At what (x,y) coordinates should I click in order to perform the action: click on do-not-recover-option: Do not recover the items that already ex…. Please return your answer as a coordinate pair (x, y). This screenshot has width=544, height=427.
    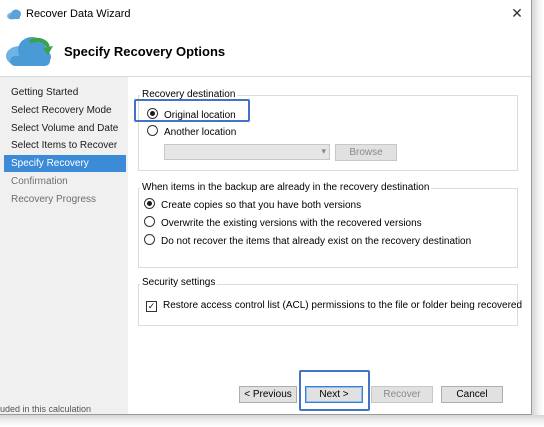
    Looking at the image, I should click on (307, 241).